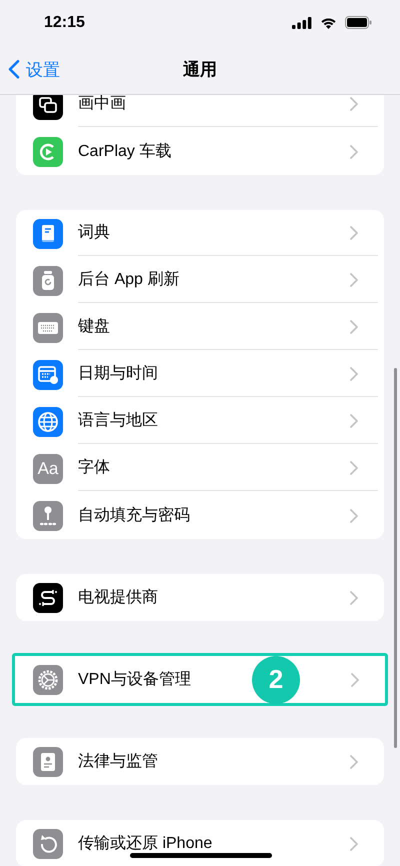 Image resolution: width=400 pixels, height=866 pixels. What do you see at coordinates (200, 597) in the screenshot?
I see `settings-row: 电视提供商` at bounding box center [200, 597].